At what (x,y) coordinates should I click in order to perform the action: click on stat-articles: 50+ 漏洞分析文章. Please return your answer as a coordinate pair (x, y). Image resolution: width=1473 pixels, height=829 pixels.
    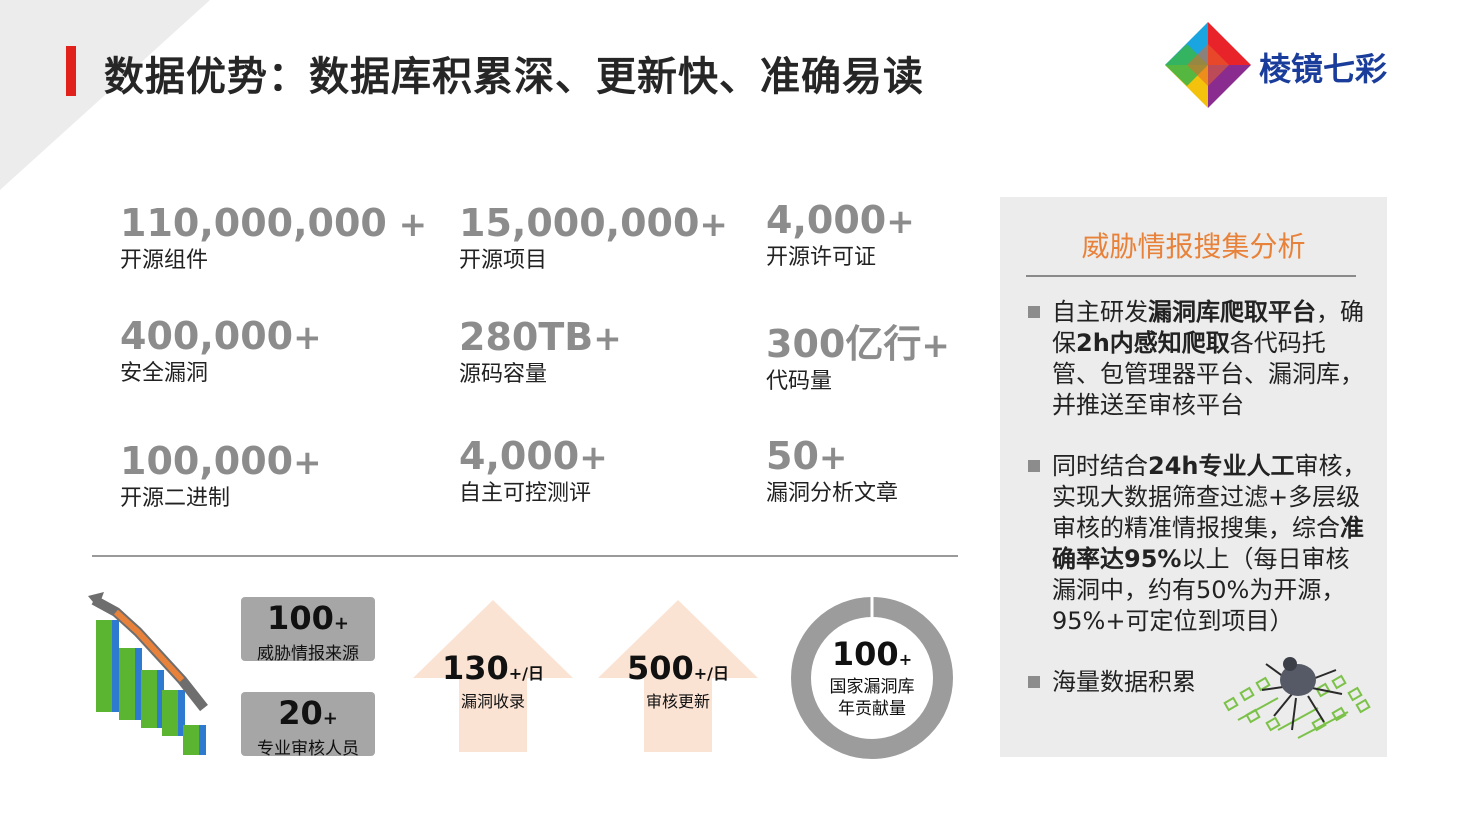
    Looking at the image, I should click on (832, 472).